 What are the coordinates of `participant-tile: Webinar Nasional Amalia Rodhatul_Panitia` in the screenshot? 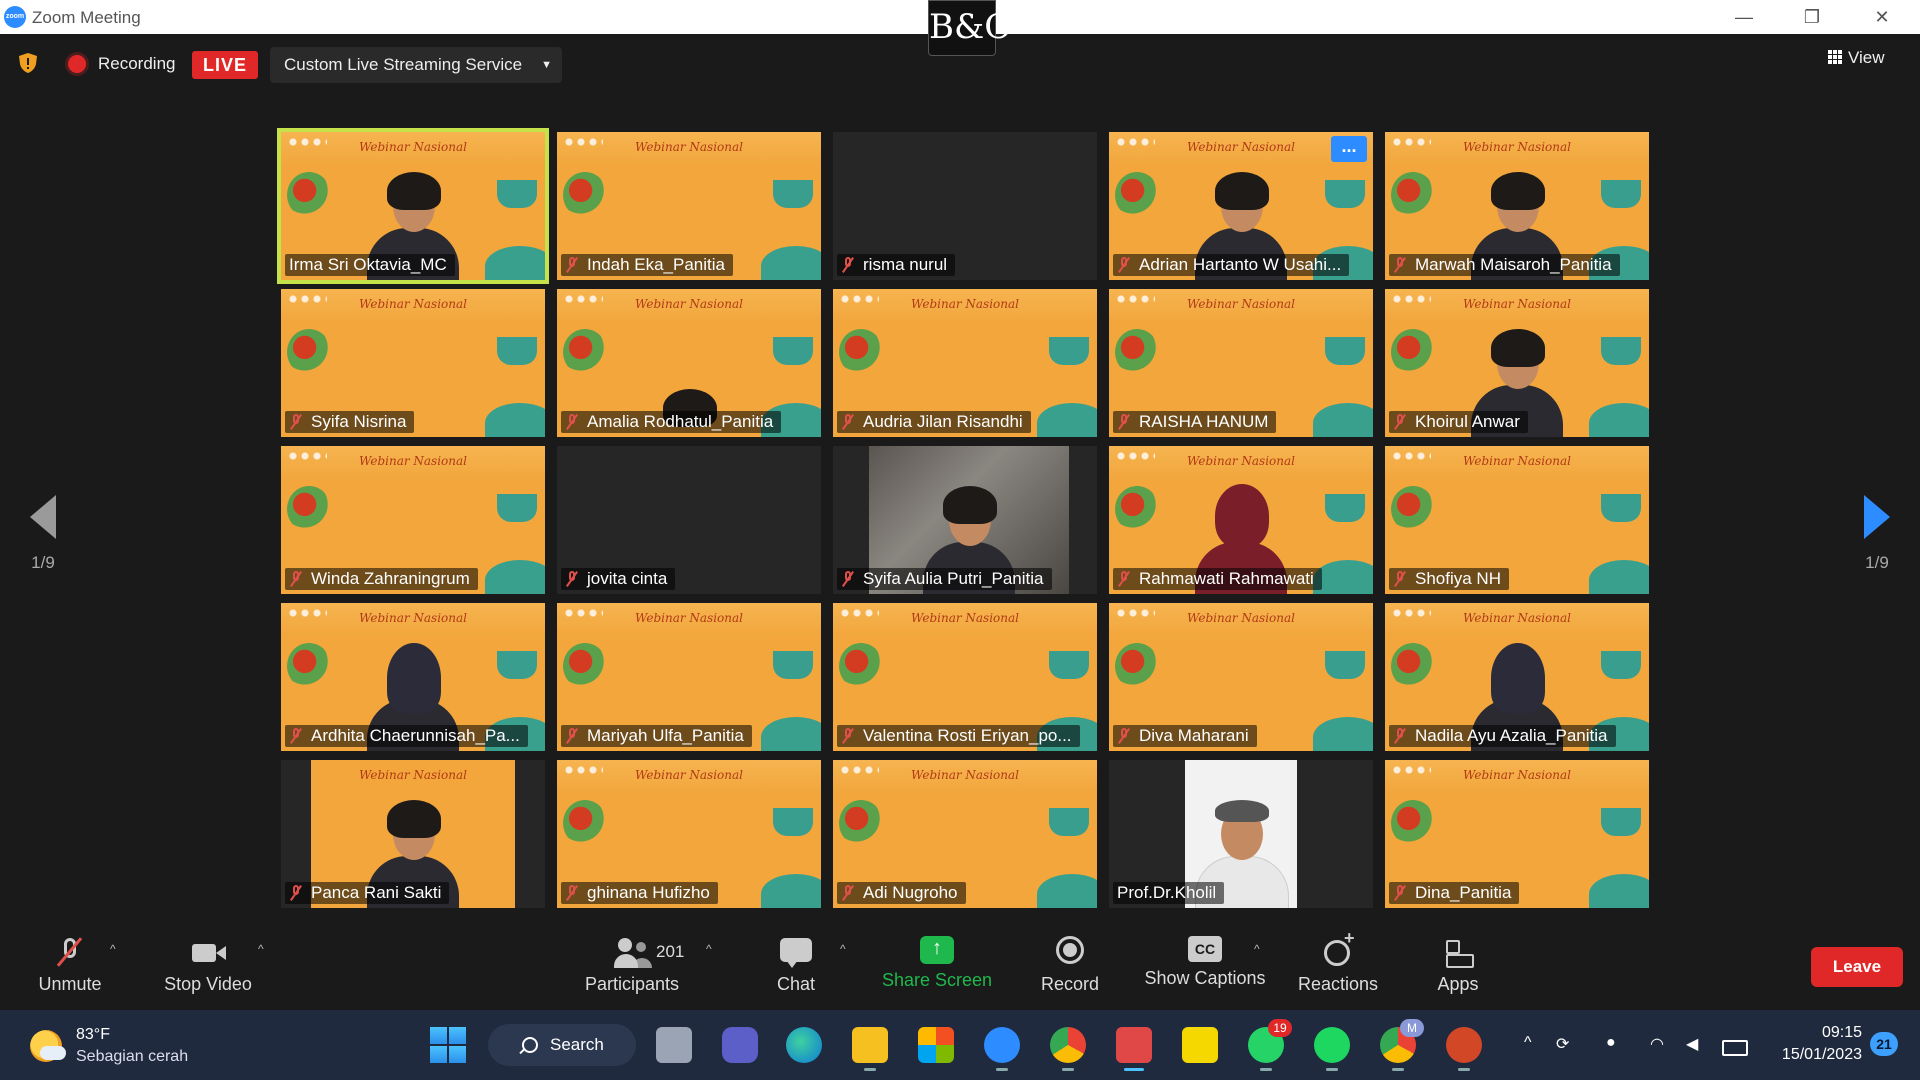 It's located at (689, 363).